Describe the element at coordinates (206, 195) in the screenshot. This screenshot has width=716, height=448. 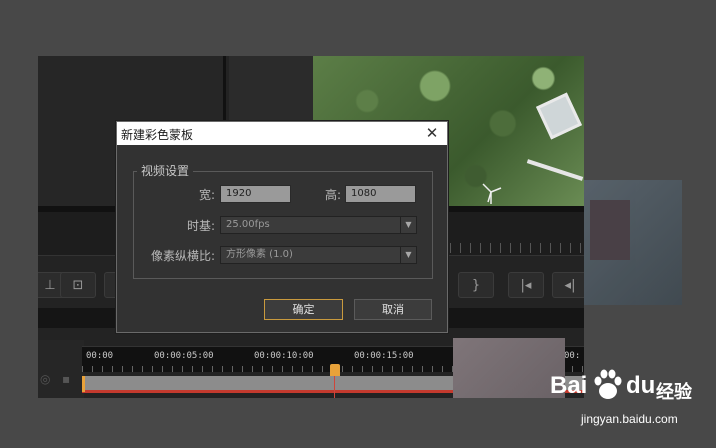
I see `width-label: 宽:` at that location.